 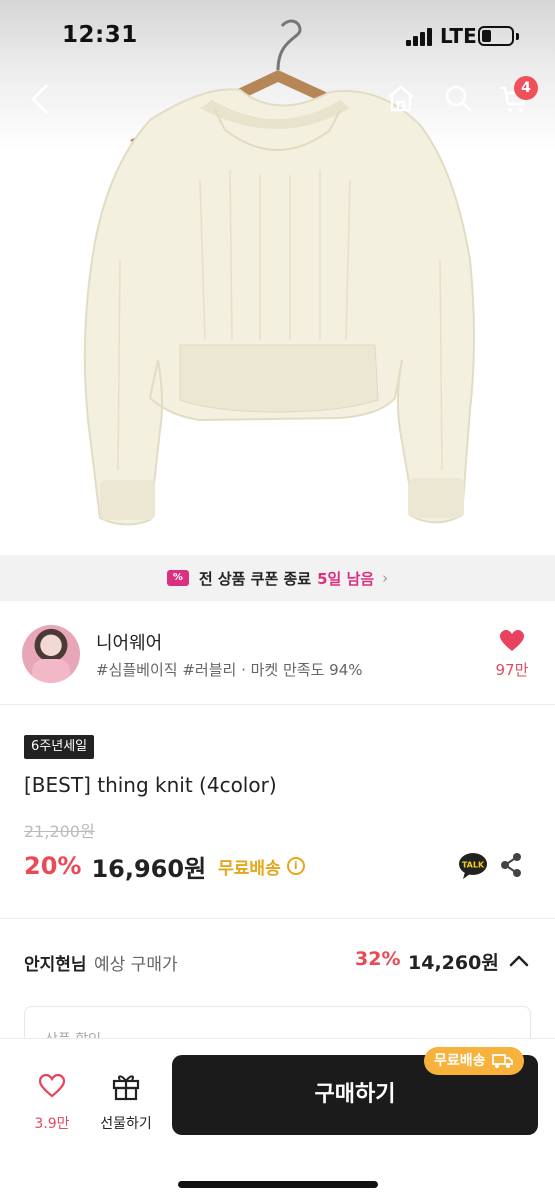 What do you see at coordinates (277, 918) in the screenshot?
I see `section-divider` at bounding box center [277, 918].